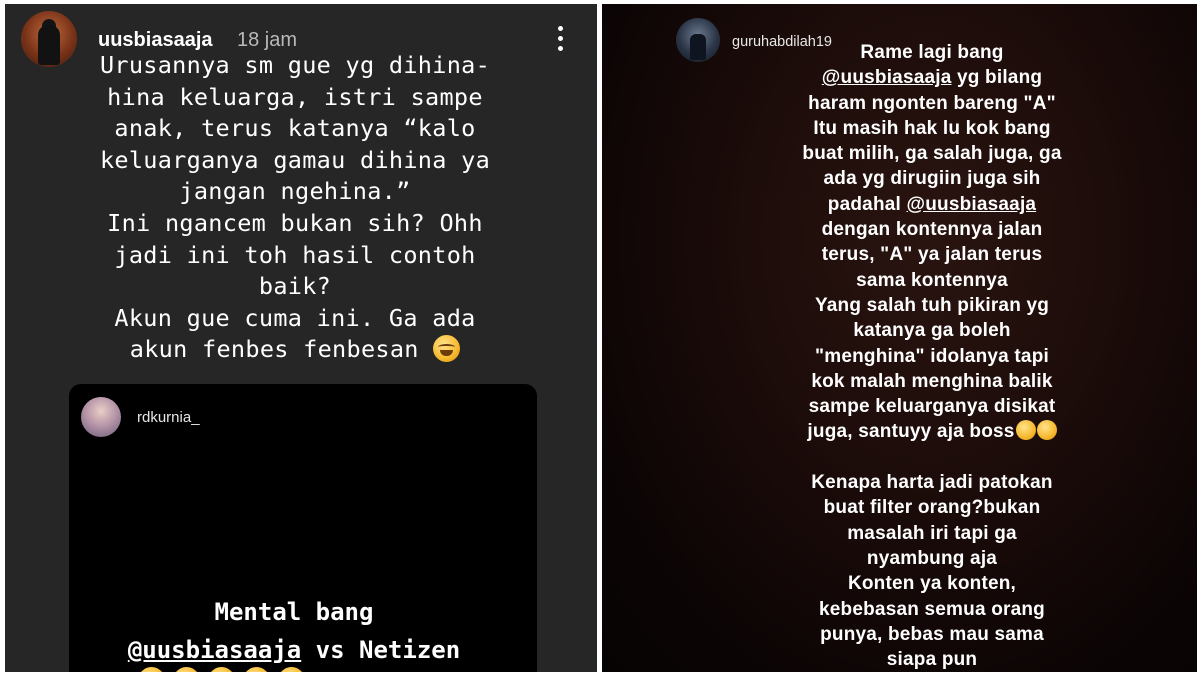 This screenshot has width=1200, height=675. What do you see at coordinates (911, 432) in the screenshot?
I see `story-line-text: juga, santuyy aja boss` at bounding box center [911, 432].